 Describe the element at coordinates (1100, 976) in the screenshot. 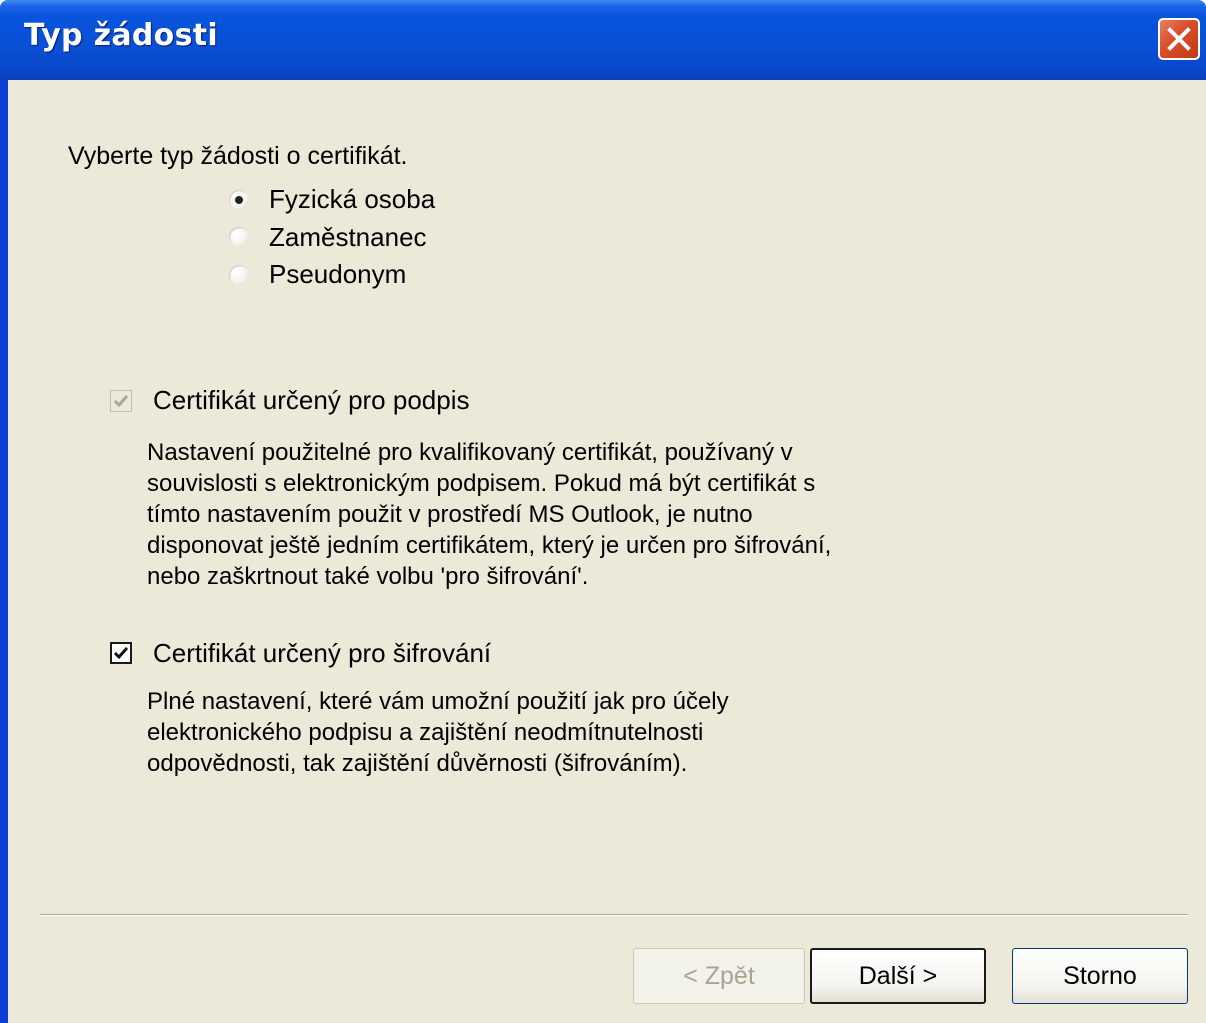

I see `cancel-button: Storno` at that location.